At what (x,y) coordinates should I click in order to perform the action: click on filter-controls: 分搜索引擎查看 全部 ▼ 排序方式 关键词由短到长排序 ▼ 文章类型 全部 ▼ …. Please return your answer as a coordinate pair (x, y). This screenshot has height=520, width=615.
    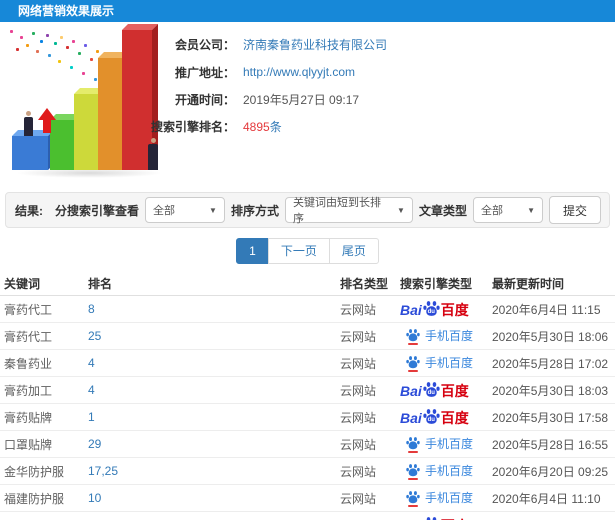
    Looking at the image, I should click on (332, 210).